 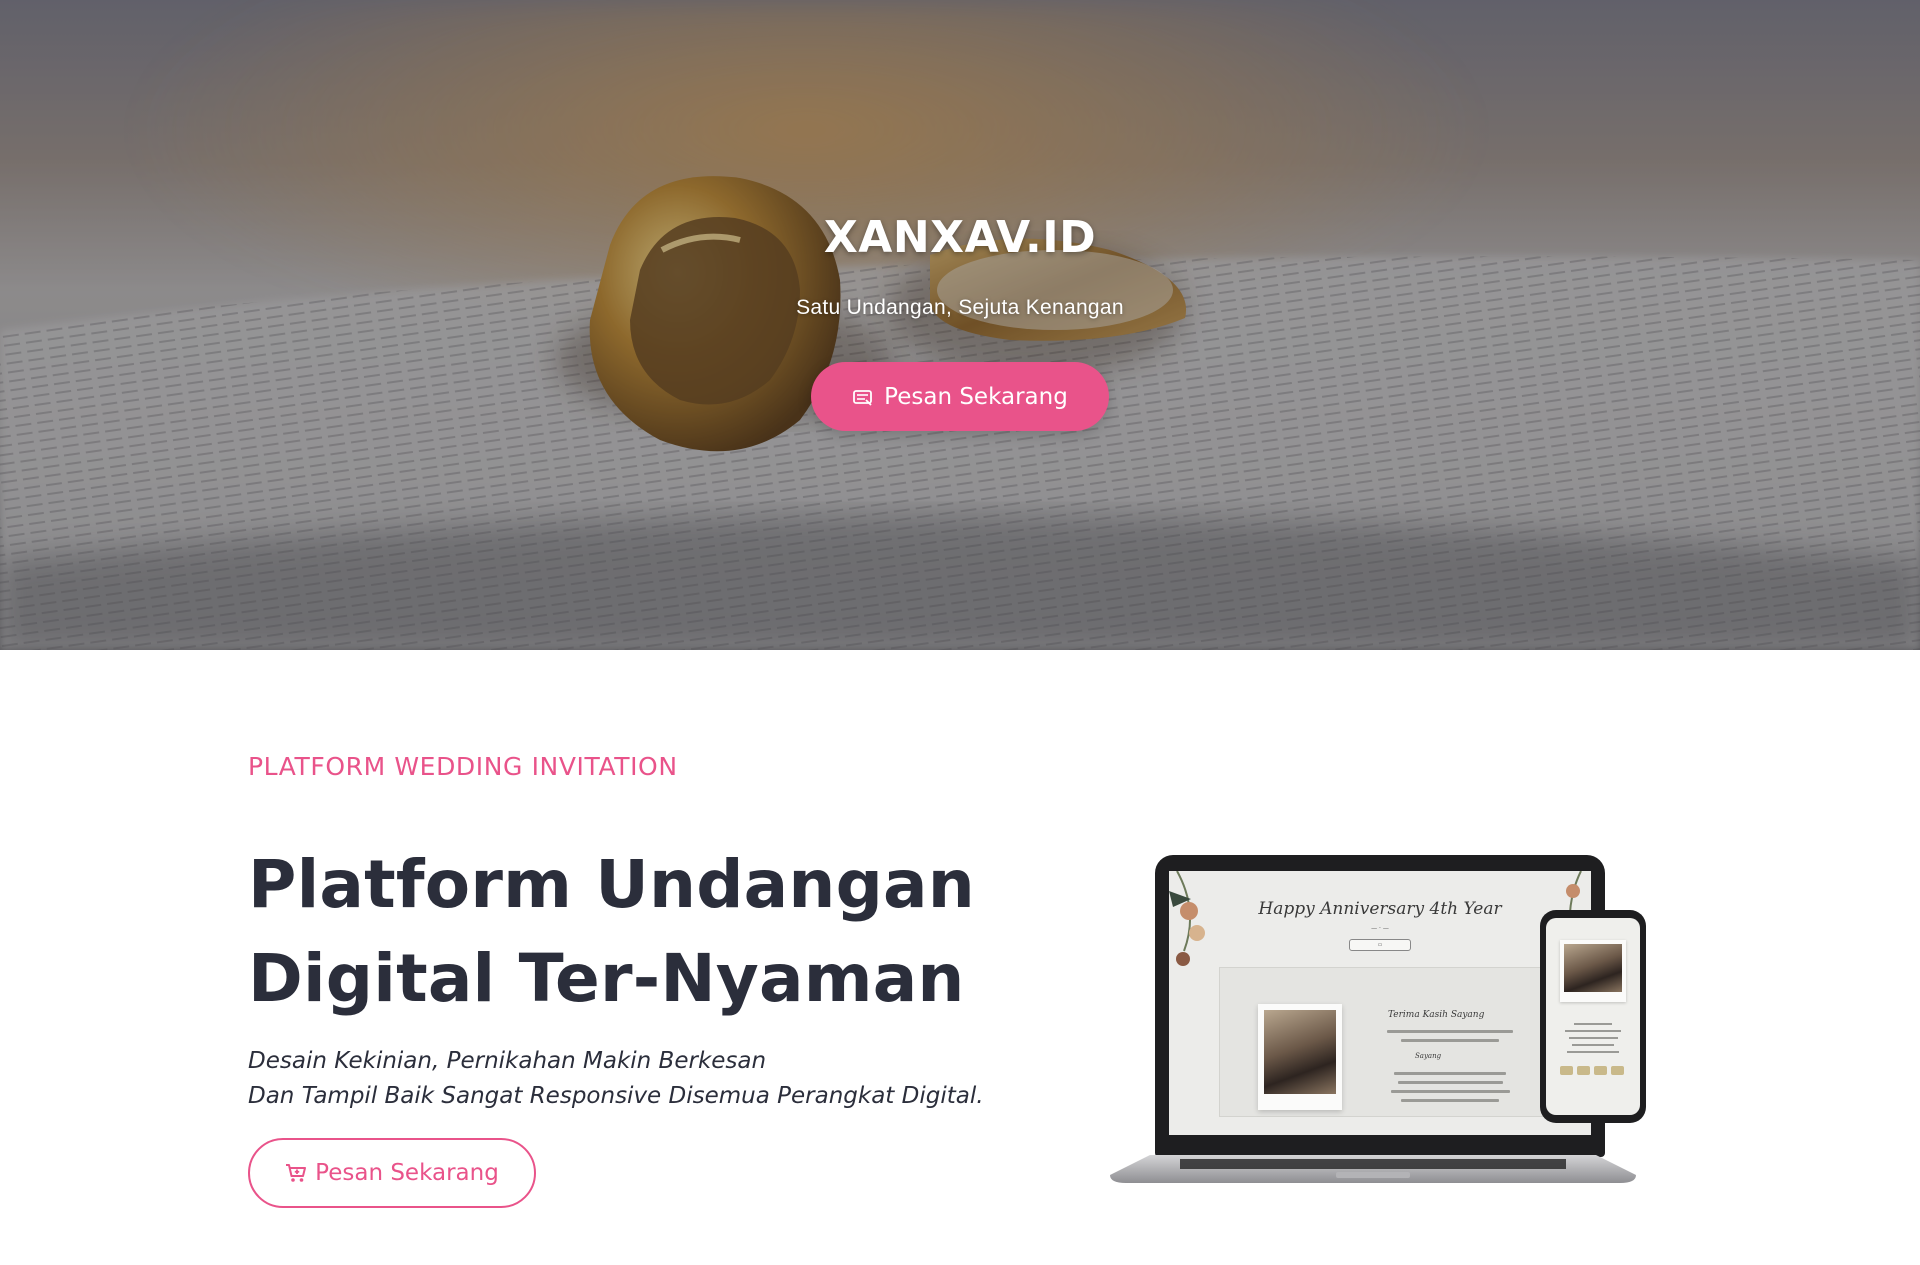 I want to click on site-tagline: Satu Undangan, Sejuta Kenangan, so click(x=960, y=307).